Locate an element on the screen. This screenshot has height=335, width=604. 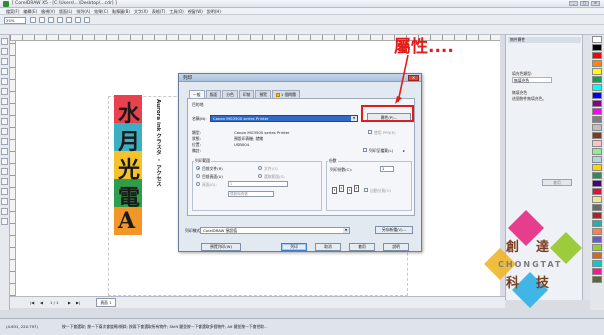
docker-apply-button: 套用 is located at coordinates (557, 182).